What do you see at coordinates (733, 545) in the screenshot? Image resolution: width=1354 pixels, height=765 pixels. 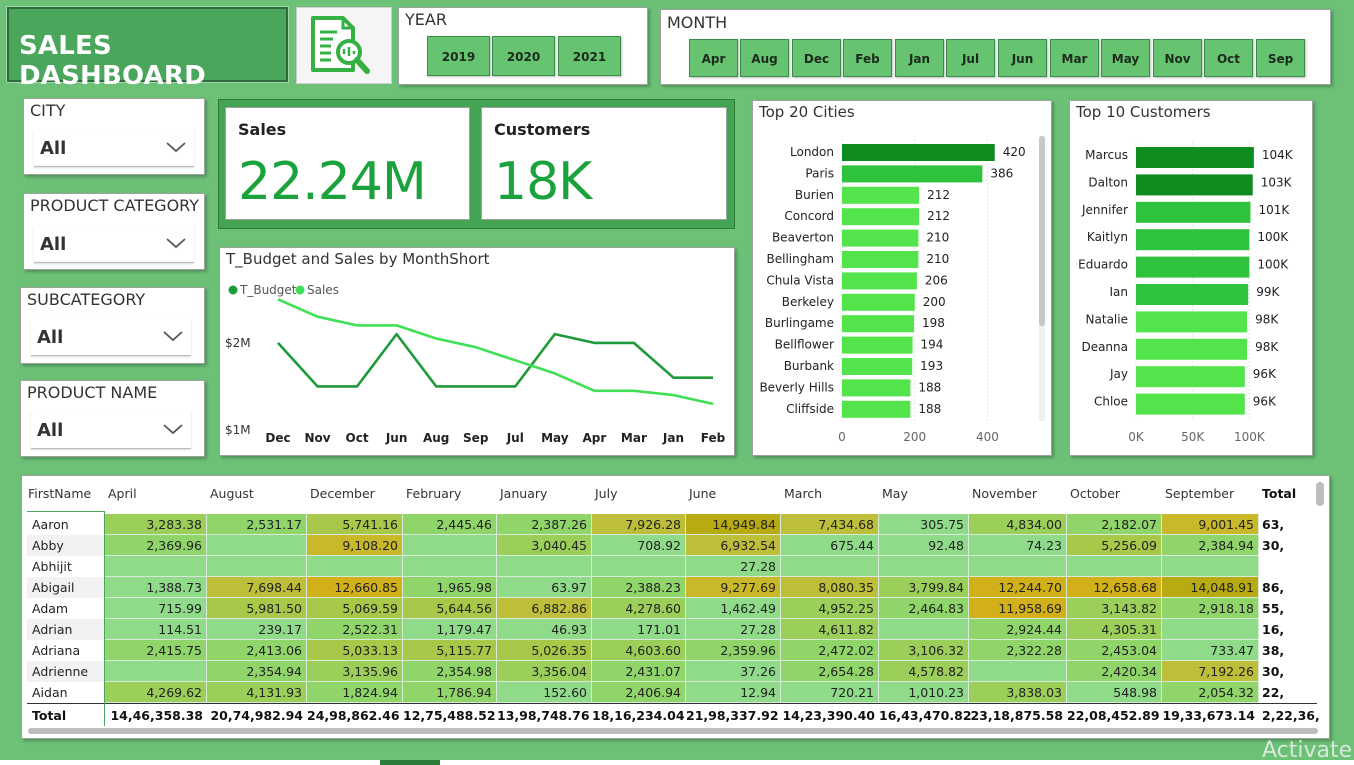 I see `table-cell: 6,932.54` at bounding box center [733, 545].